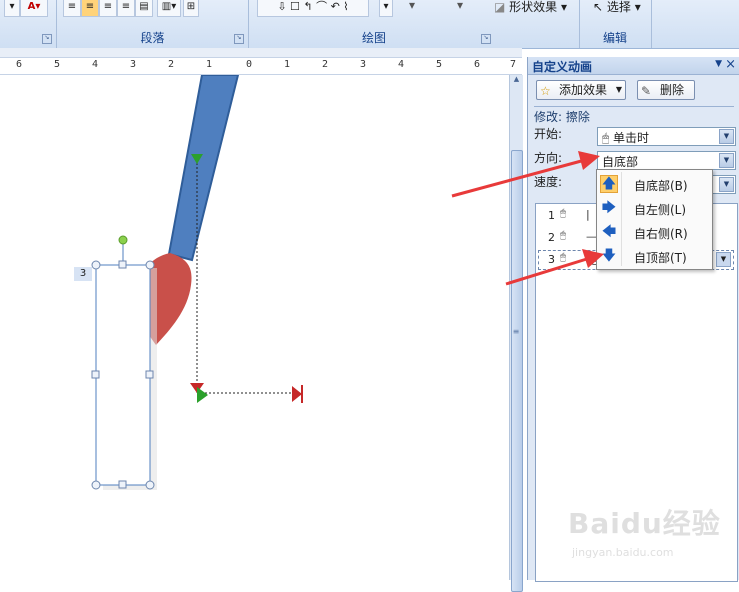 This screenshot has height=592, width=739. I want to click on paragraph-group-label: 段落, so click(152, 38).